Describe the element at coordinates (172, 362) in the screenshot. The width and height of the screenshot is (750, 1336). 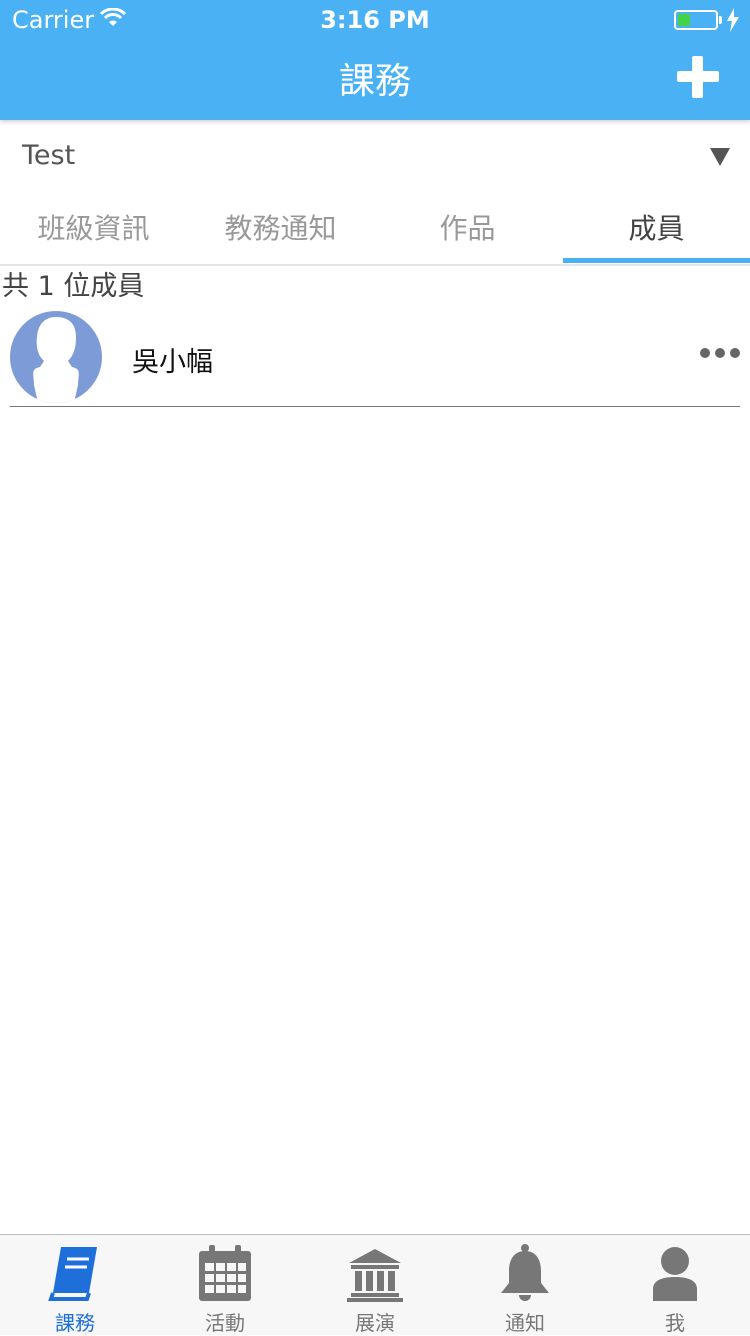
I see `member-name: 吳小幅` at that location.